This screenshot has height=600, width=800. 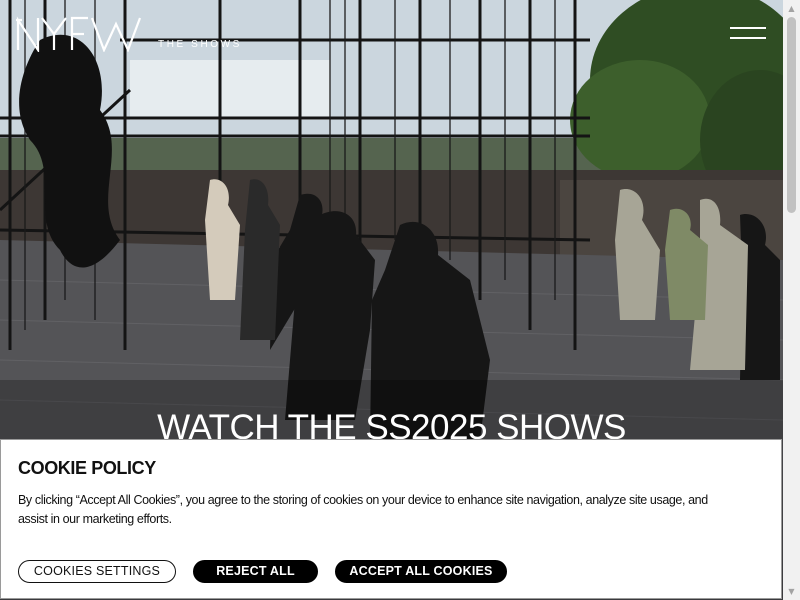 I want to click on page-scrollbar: ▲ ▼, so click(x=791, y=300).